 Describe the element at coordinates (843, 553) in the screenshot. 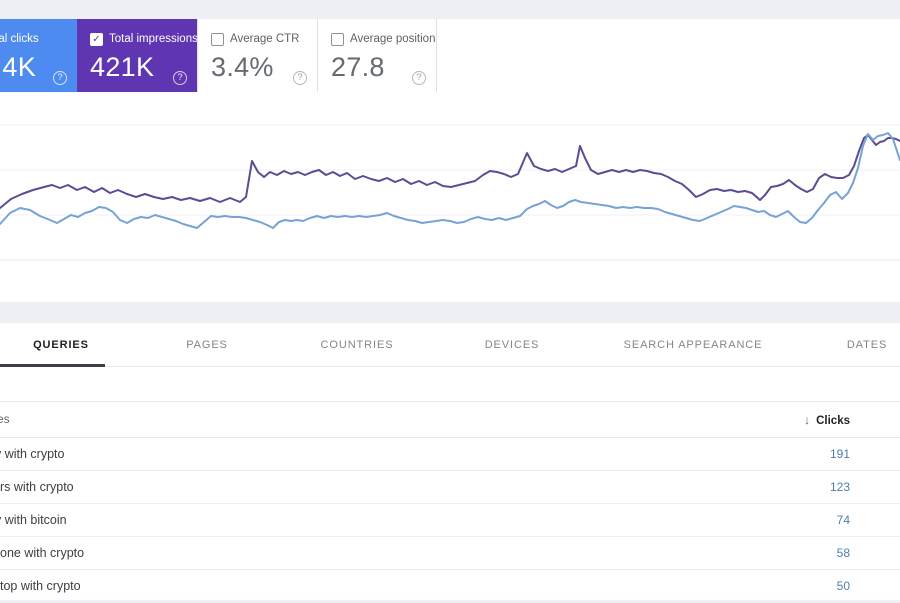

I see `clicks-value: 58` at that location.